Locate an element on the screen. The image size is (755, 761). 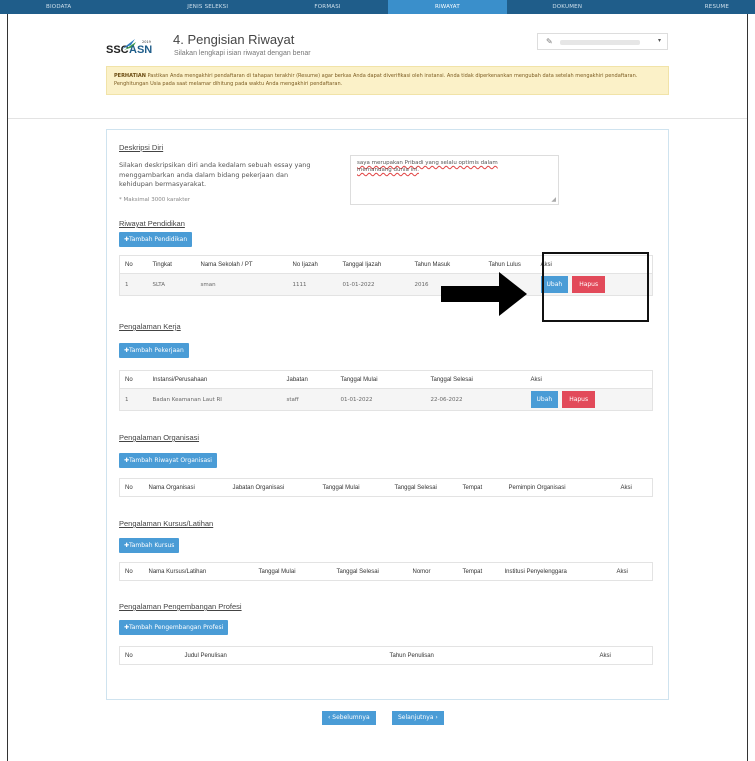
add-organisasi-button: ✚Tambah Riwayat Organisasi is located at coordinates (168, 460).